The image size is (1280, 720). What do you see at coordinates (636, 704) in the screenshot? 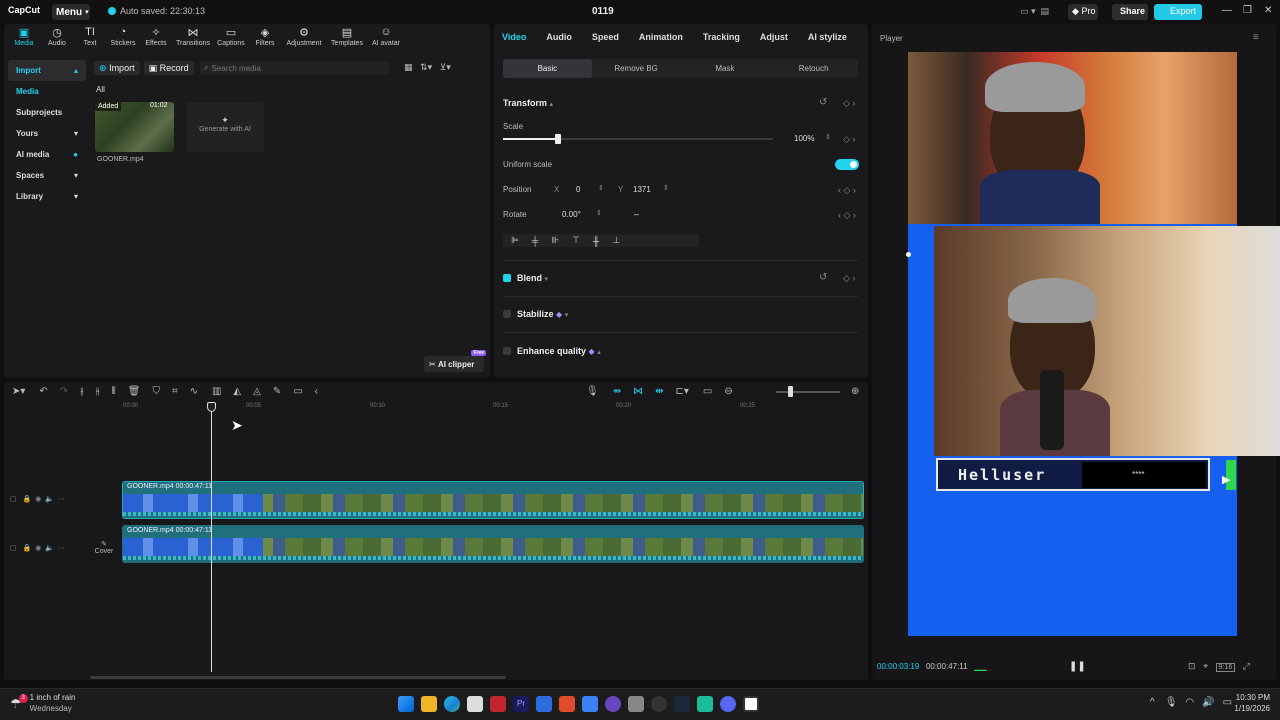
I see `grid-app-icon` at bounding box center [636, 704].